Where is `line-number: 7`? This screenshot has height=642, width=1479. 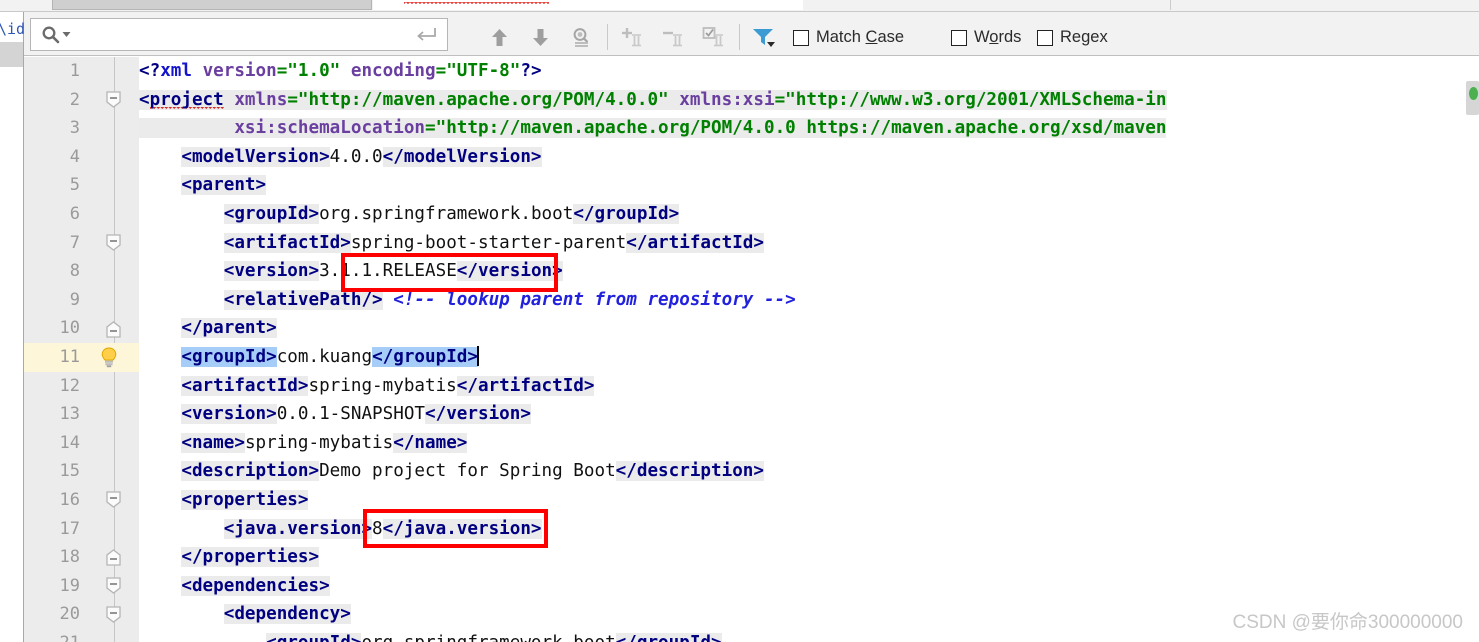
line-number: 7 is located at coordinates (74, 242).